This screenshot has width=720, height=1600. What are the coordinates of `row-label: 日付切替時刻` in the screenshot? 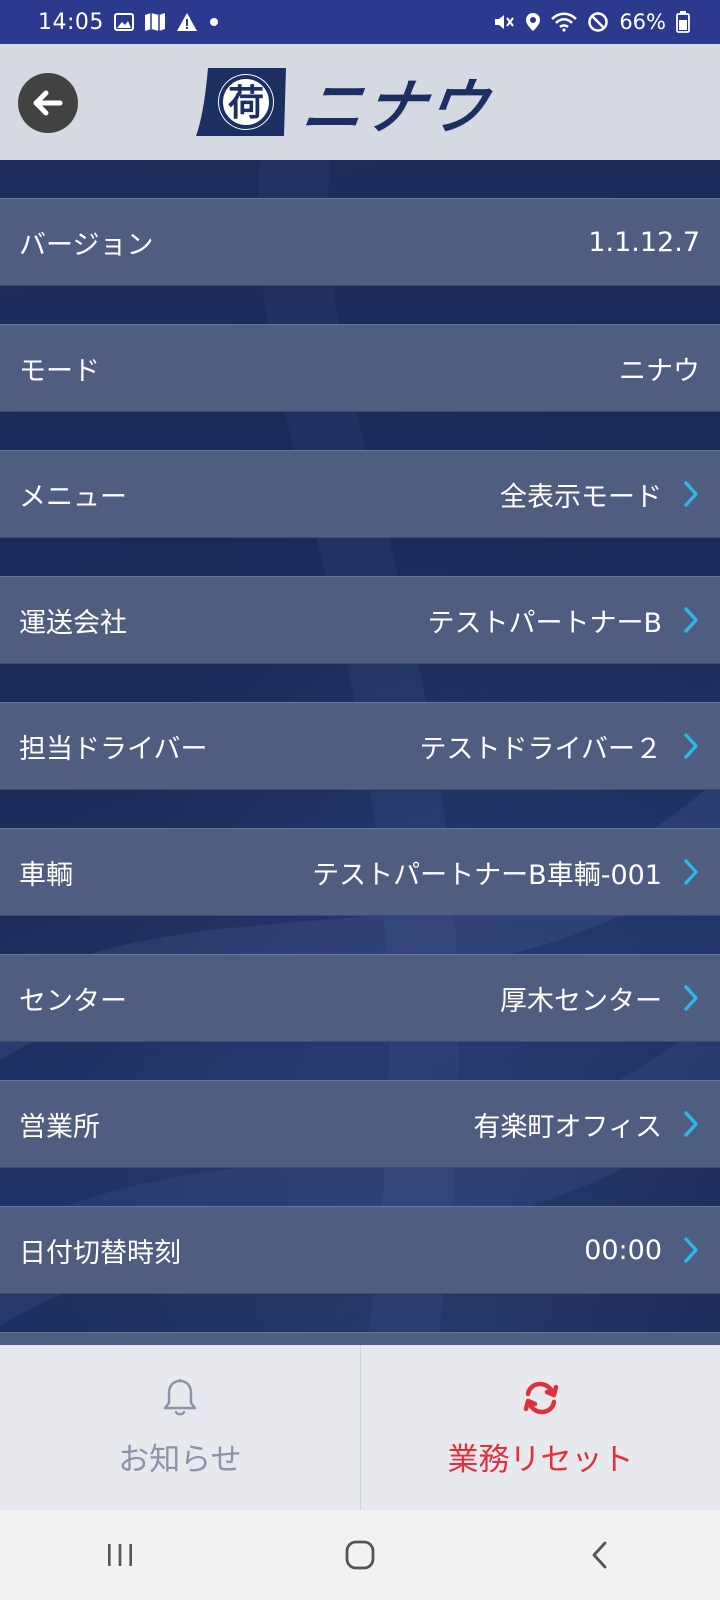 It's located at (100, 1253).